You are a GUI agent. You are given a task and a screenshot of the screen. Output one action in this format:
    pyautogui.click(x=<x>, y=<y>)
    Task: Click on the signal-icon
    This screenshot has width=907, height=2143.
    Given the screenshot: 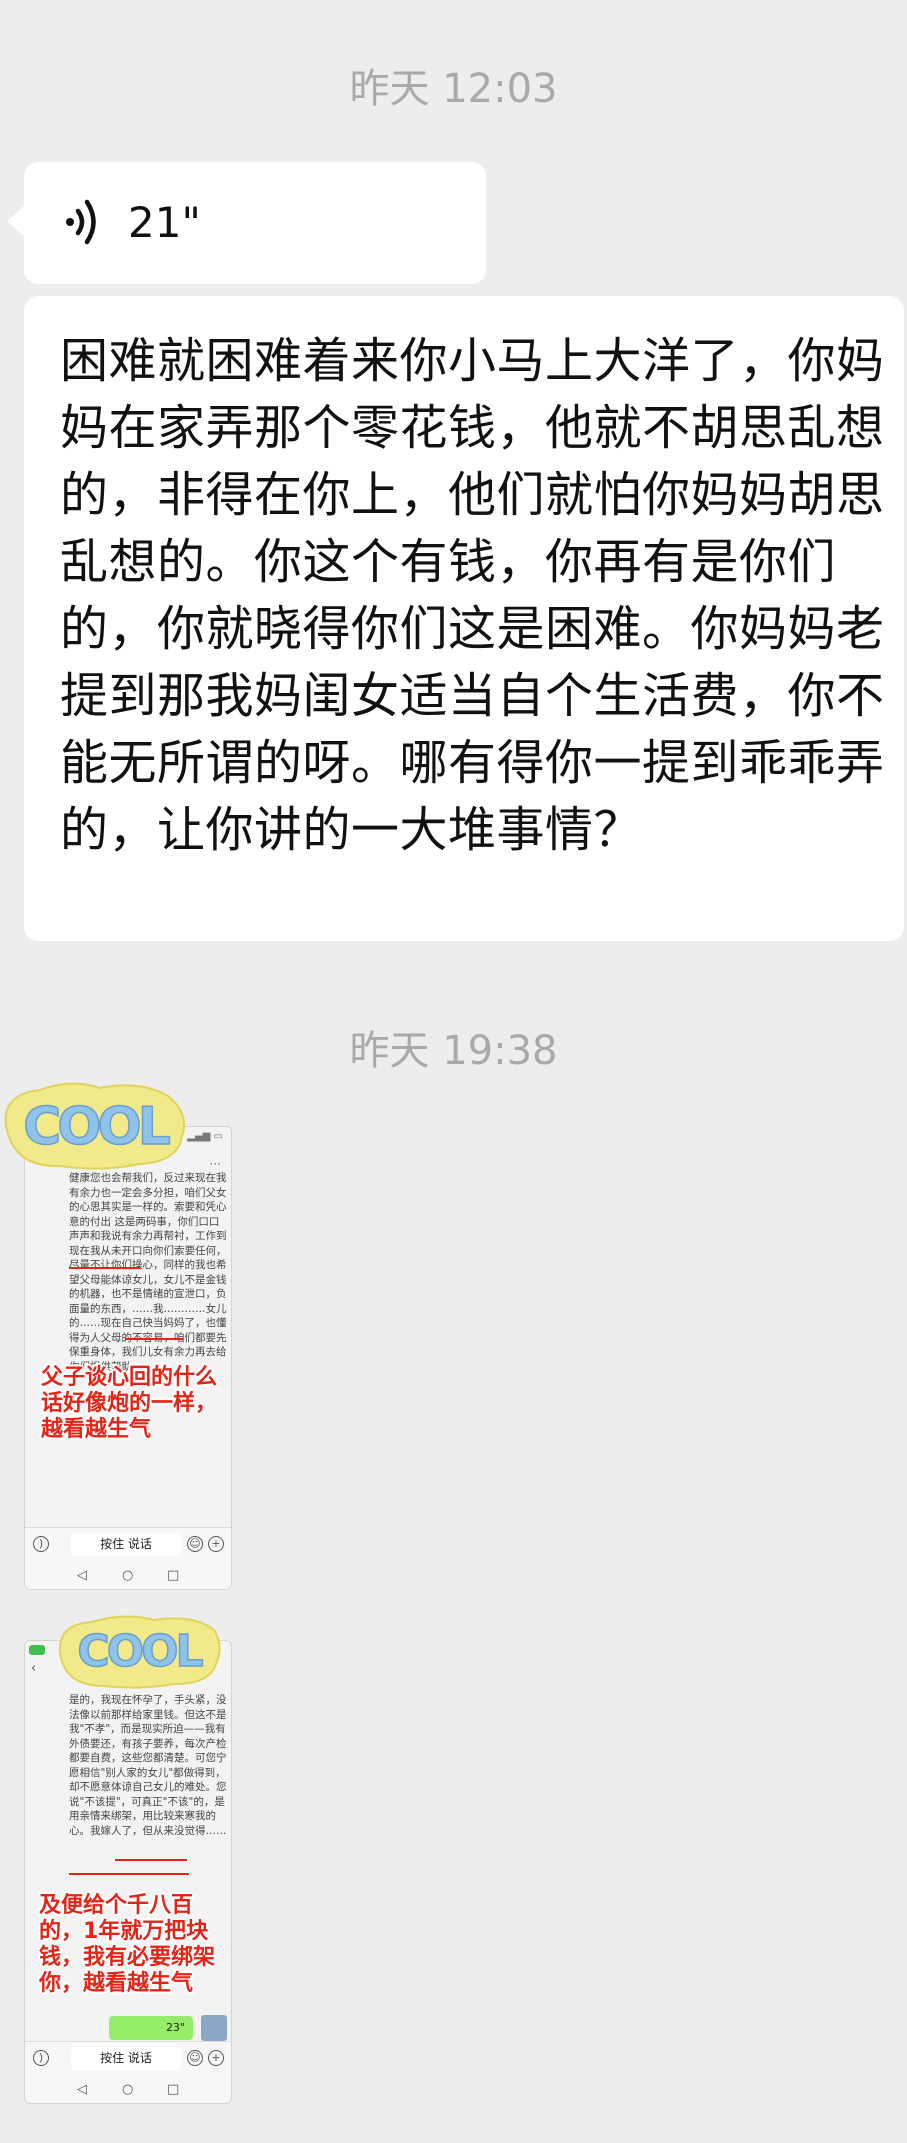 What is the action you would take?
    pyautogui.click(x=37, y=1650)
    